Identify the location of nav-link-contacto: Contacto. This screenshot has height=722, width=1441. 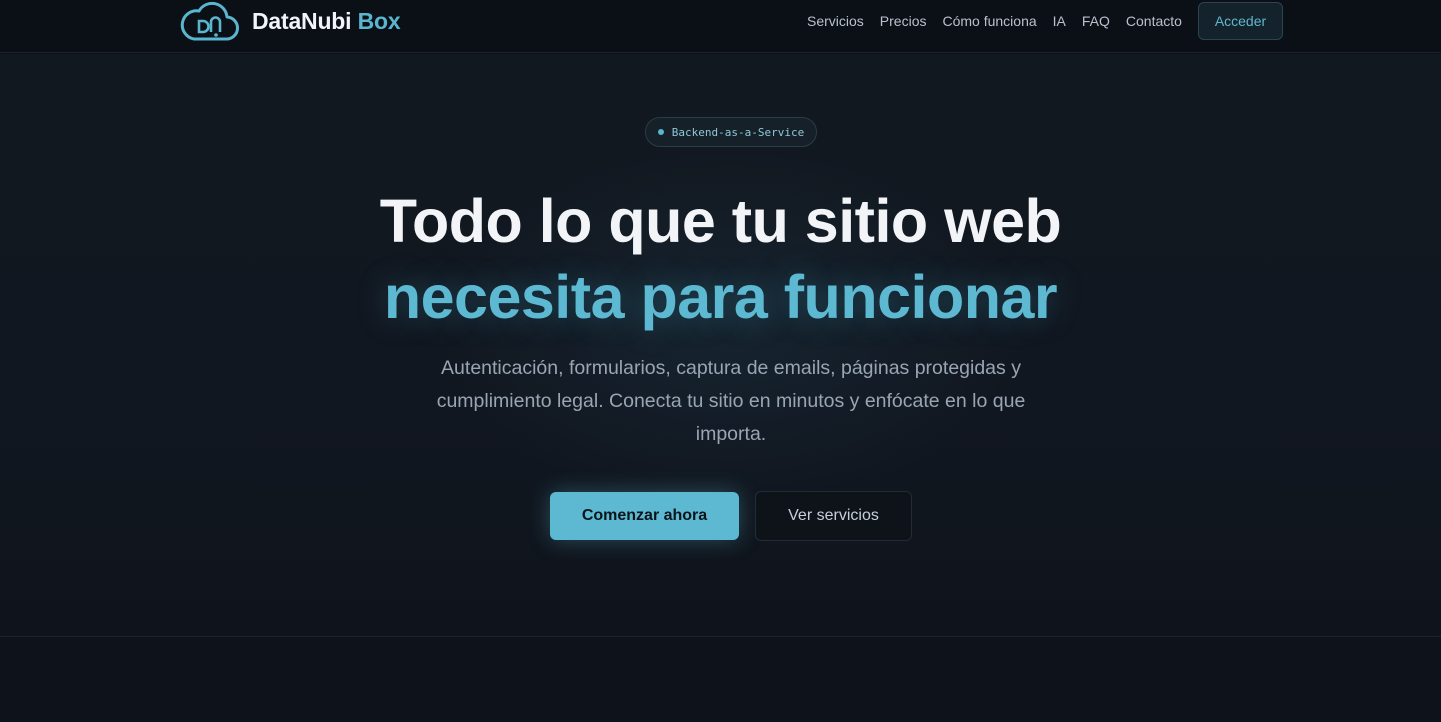
(1154, 21).